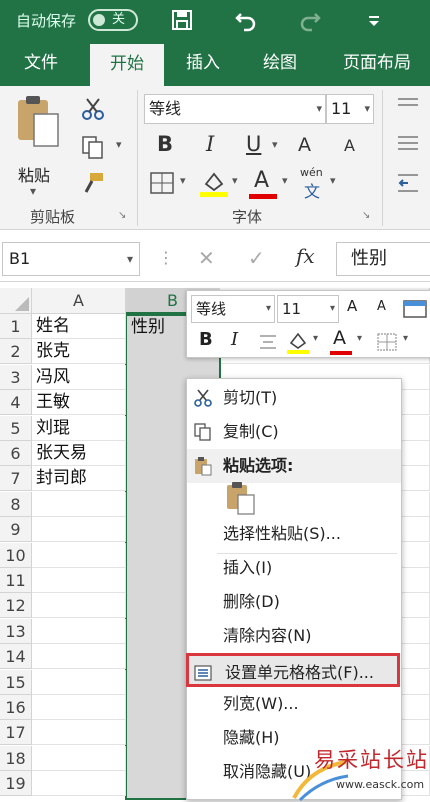 This screenshot has width=430, height=802. What do you see at coordinates (246, 20) in the screenshot?
I see `undo-icon` at bounding box center [246, 20].